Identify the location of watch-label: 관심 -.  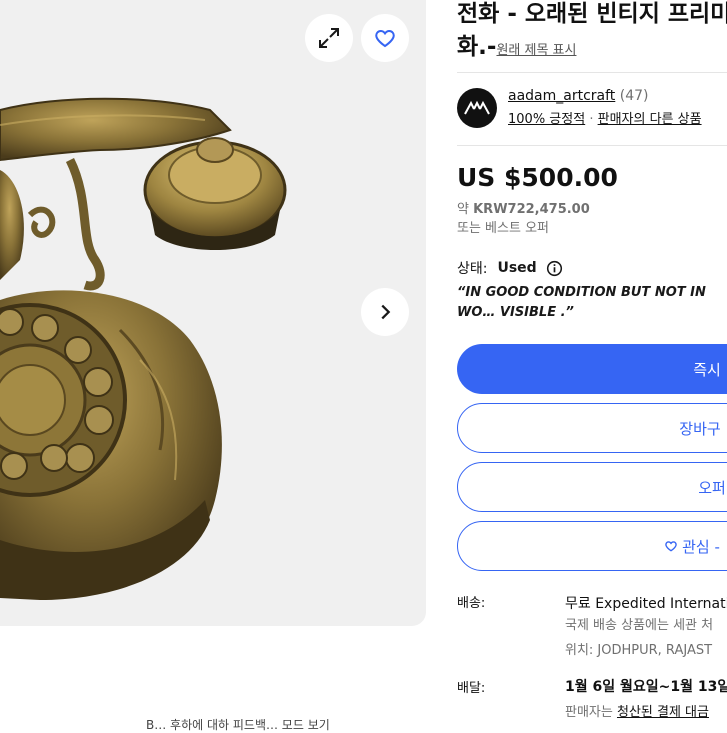
(701, 546).